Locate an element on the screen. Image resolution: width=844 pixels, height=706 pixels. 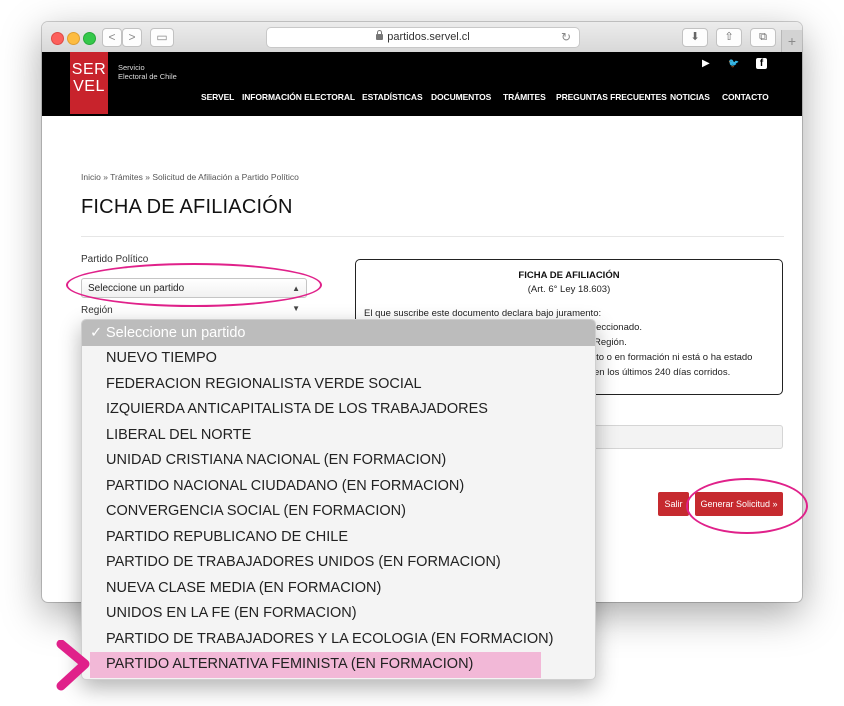
lock-icon is located at coordinates (380, 35).